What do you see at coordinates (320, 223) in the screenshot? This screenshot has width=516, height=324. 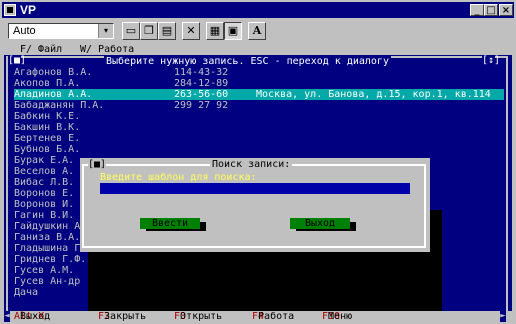 I see `exit-button: Выход` at bounding box center [320, 223].